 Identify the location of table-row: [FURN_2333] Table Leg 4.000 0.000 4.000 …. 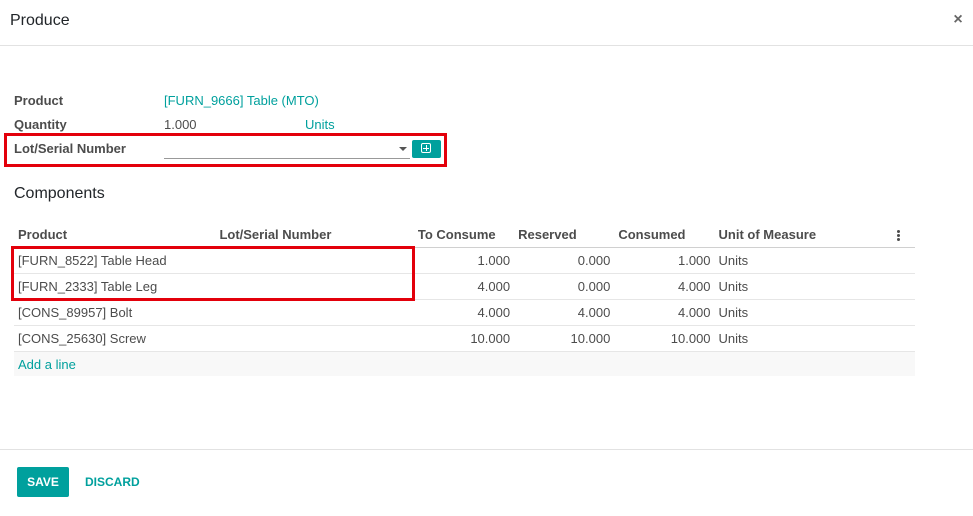
(464, 286).